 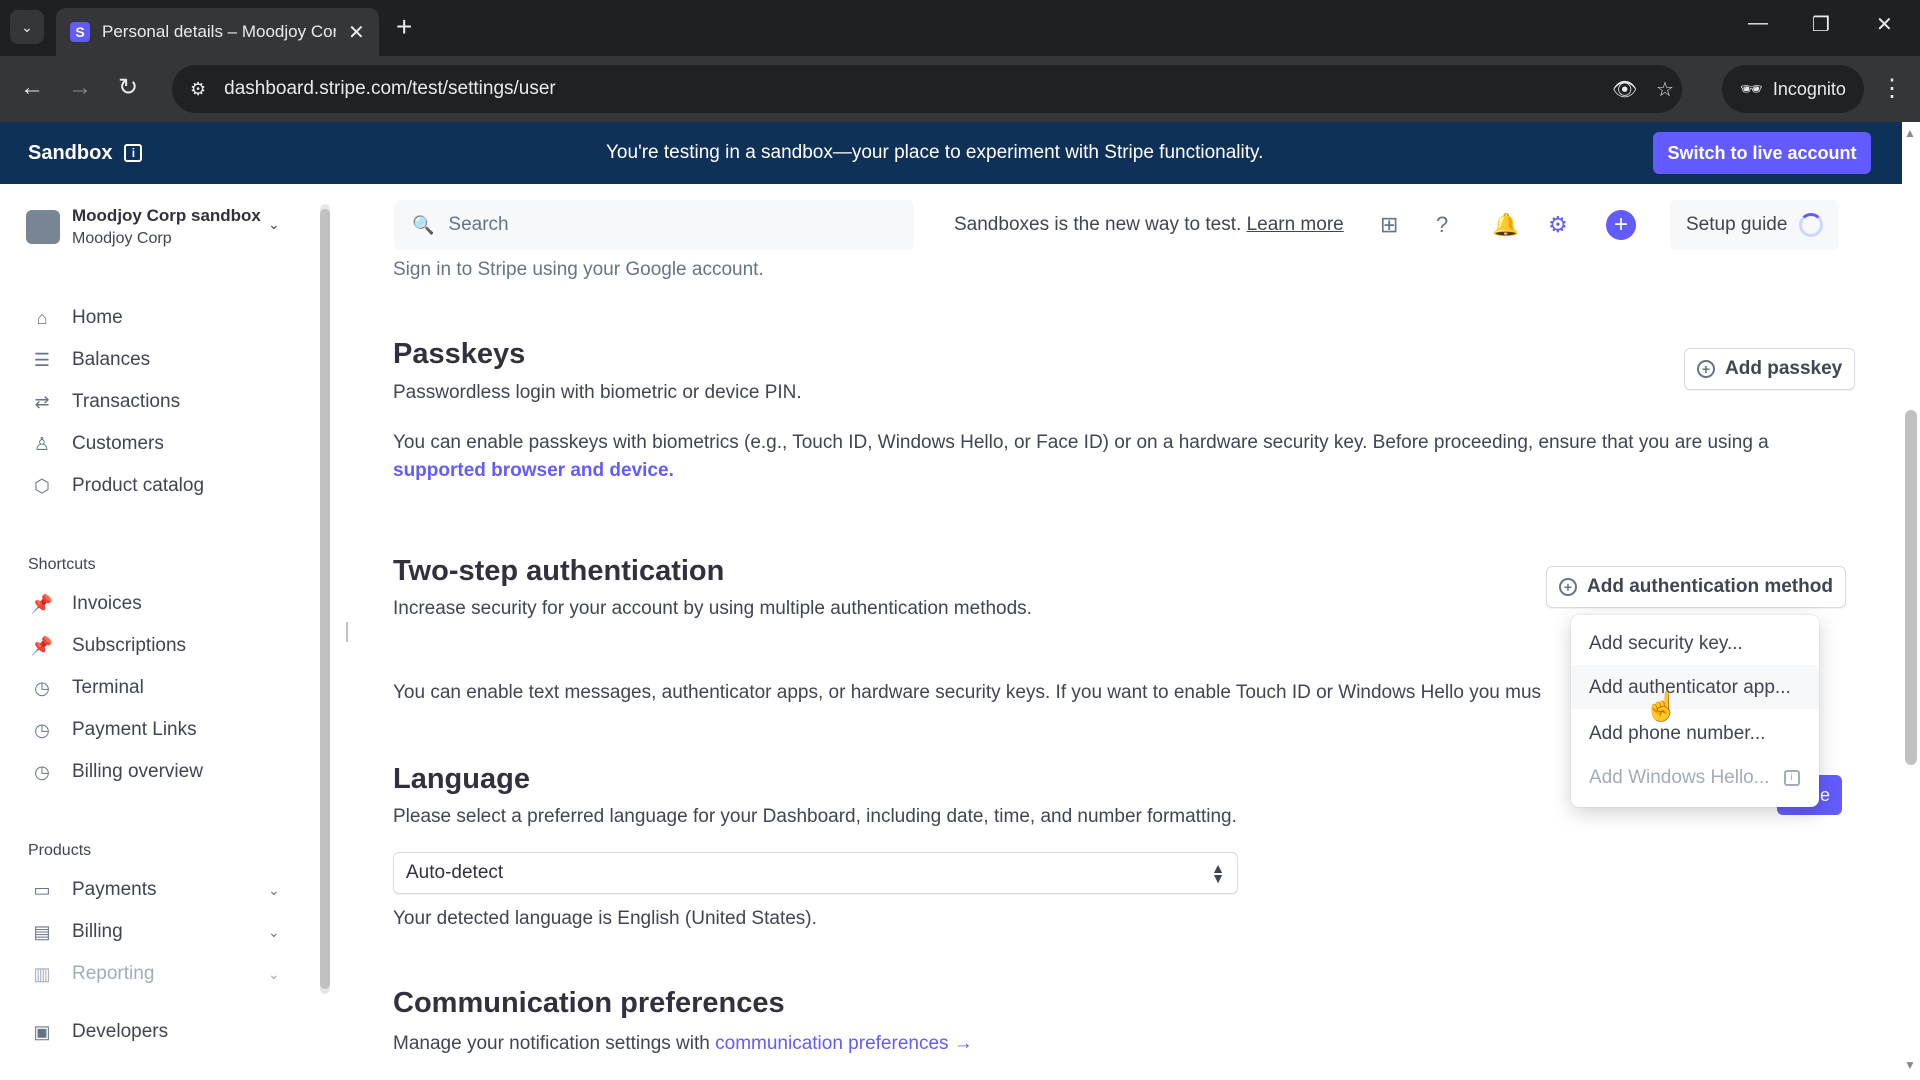 What do you see at coordinates (43, 227) in the screenshot?
I see `account-avatar` at bounding box center [43, 227].